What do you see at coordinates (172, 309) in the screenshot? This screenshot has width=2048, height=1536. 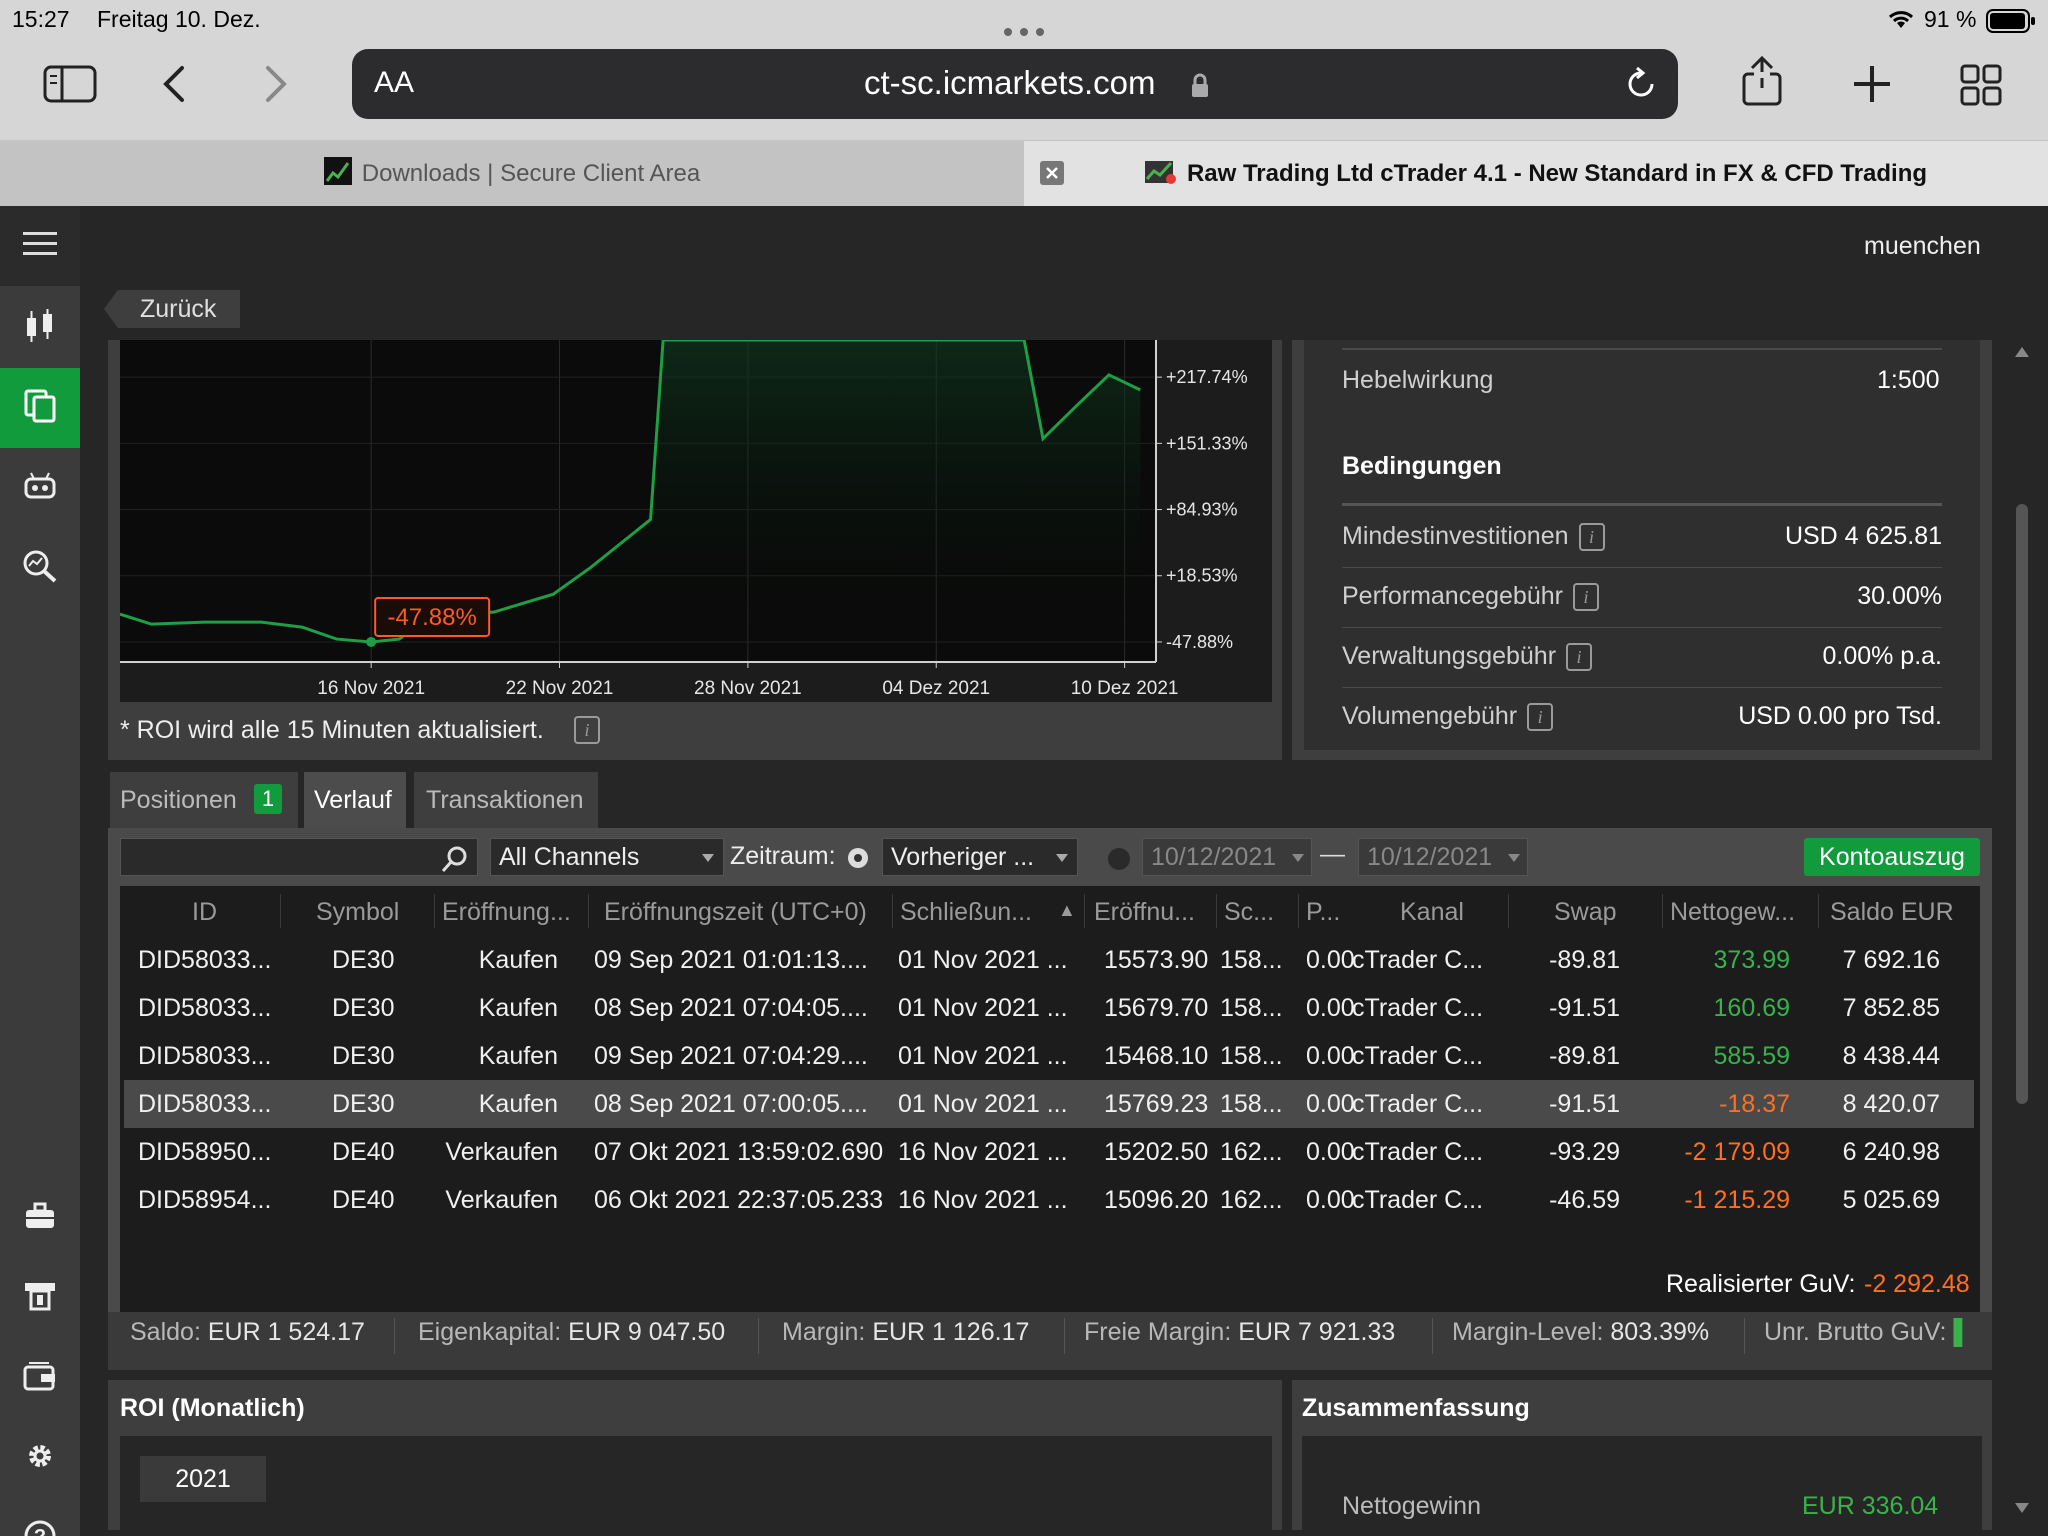 I see `back-button: Zurück` at bounding box center [172, 309].